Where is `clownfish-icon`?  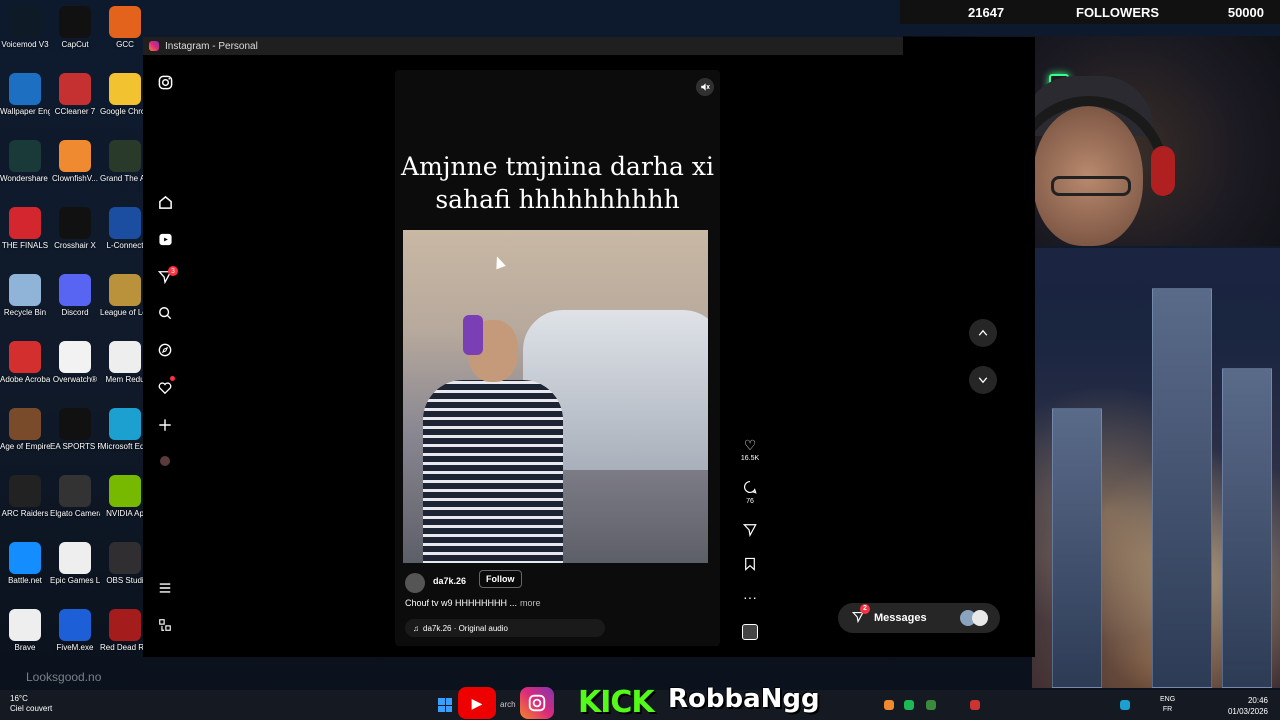
clownfish-icon is located at coordinates (75, 156).